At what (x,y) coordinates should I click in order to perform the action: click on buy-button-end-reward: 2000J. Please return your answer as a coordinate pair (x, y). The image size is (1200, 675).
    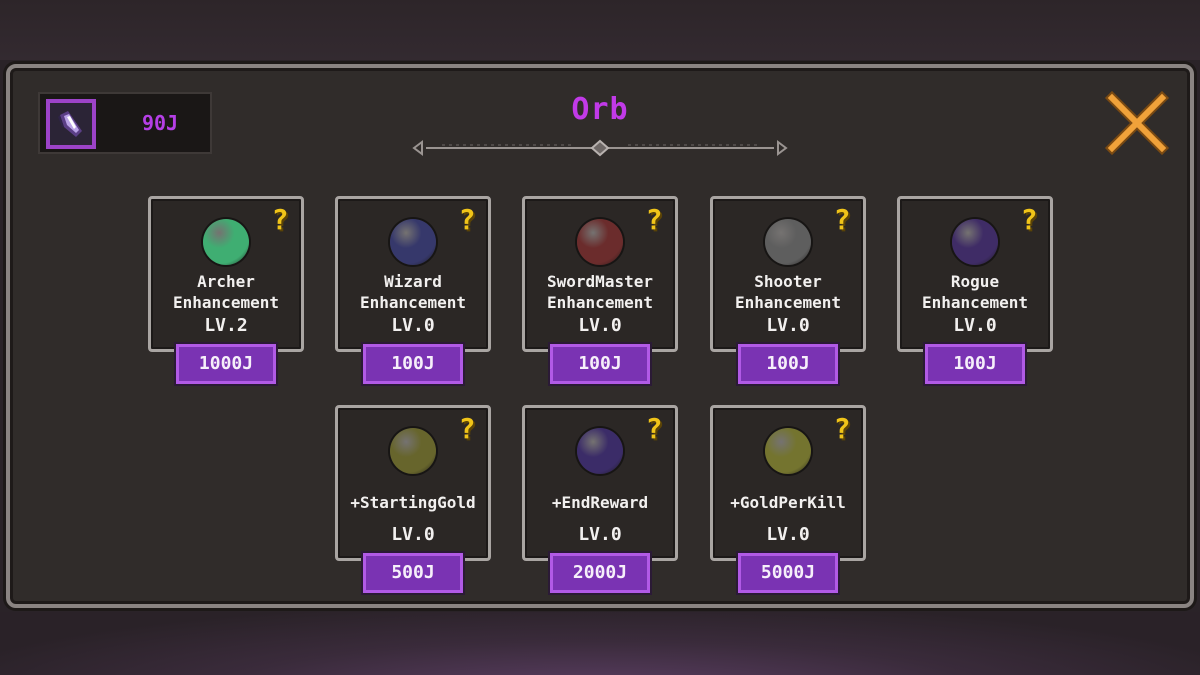
    Looking at the image, I should click on (600, 573).